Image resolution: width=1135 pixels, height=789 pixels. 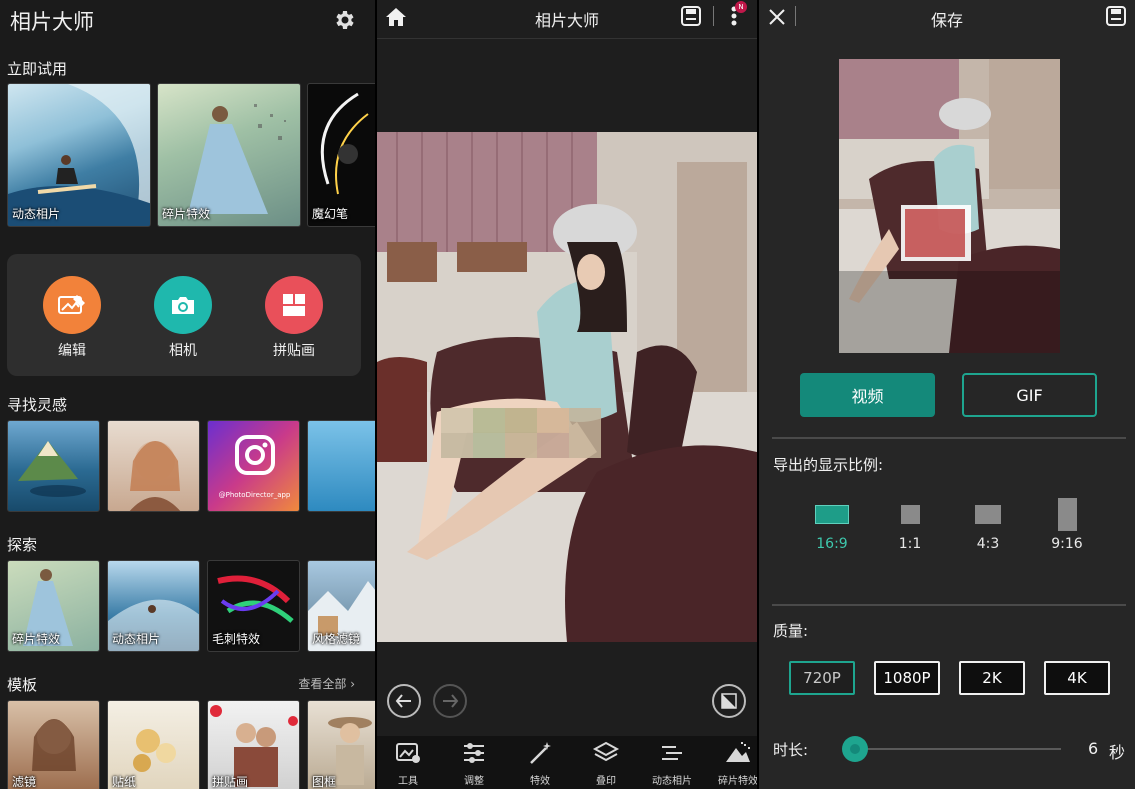 I want to click on ratio-label: 4:3, so click(x=988, y=544).